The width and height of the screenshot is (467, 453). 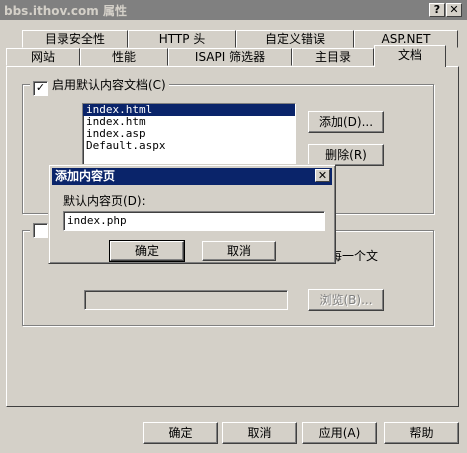 I want to click on dialog-ok-button: 确定, so click(x=147, y=251).